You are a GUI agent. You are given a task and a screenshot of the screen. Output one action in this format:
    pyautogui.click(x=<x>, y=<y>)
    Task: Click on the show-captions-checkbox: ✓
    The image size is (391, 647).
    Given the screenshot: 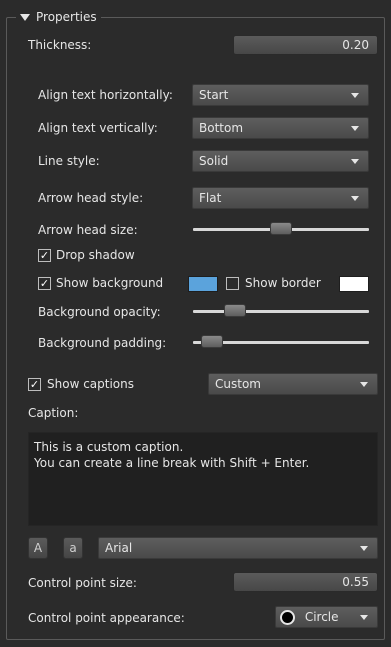 What is the action you would take?
    pyautogui.click(x=34, y=384)
    